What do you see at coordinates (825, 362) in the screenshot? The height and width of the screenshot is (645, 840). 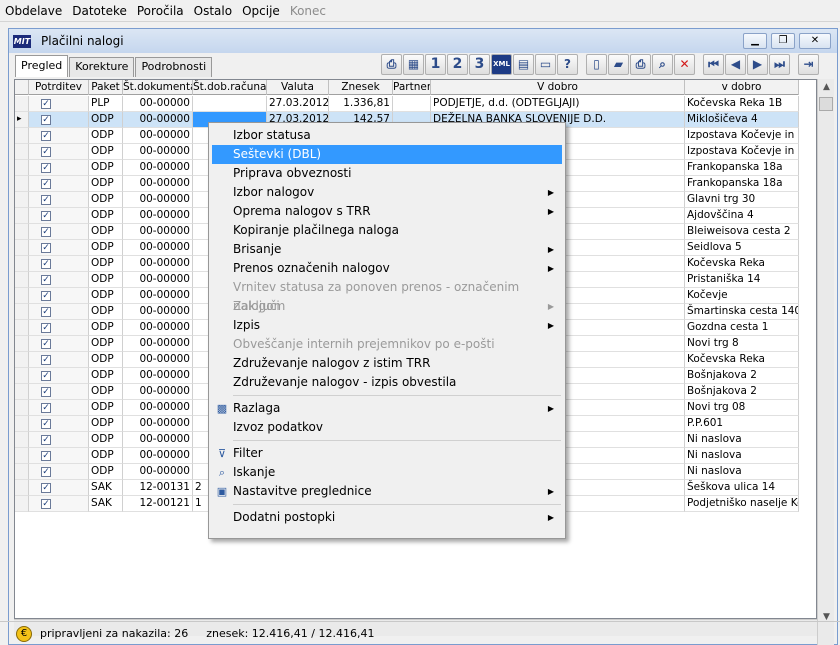 I see `vertical-scrollbar: ▲ ▼` at bounding box center [825, 362].